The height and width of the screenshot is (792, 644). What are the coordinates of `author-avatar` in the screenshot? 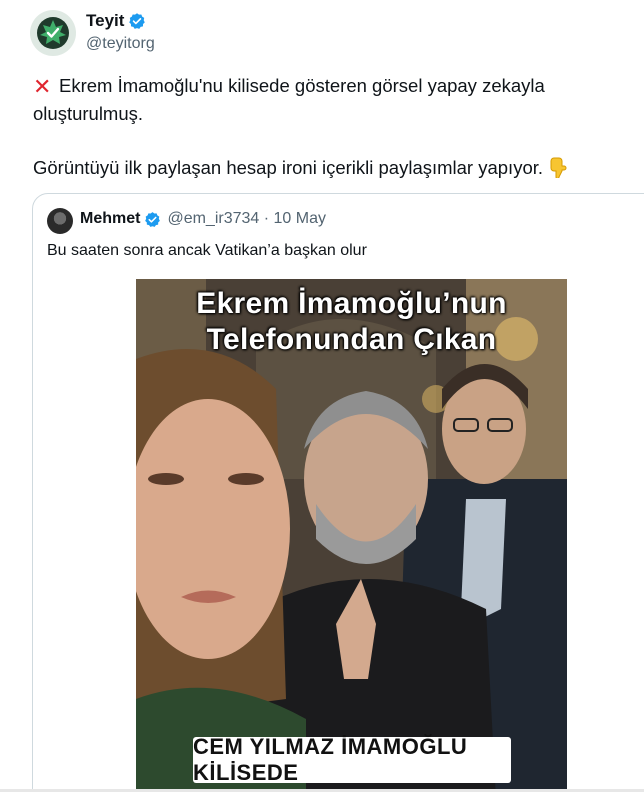 It's located at (53, 33).